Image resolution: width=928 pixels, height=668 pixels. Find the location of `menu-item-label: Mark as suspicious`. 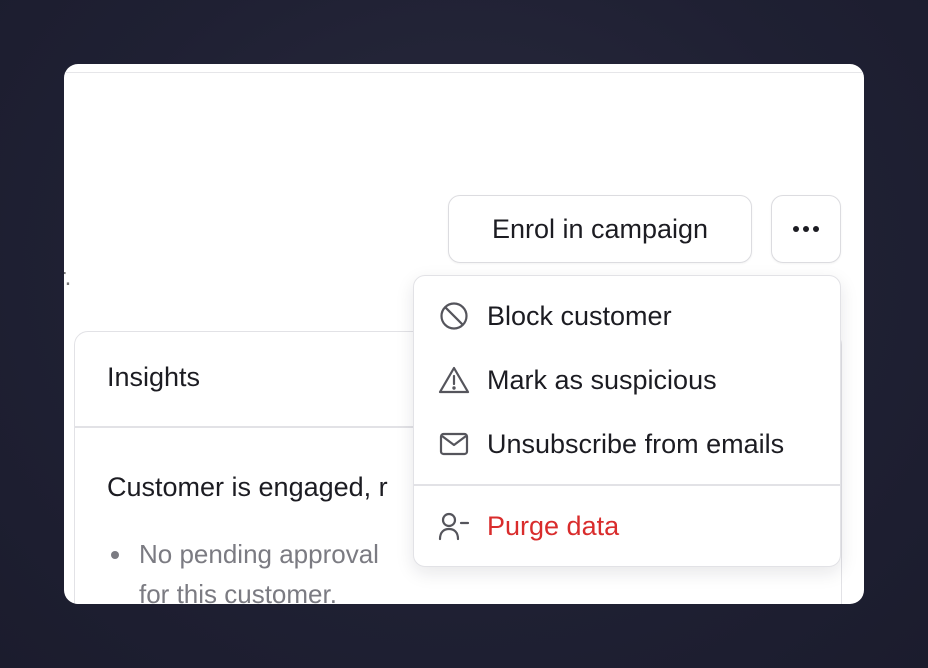

menu-item-label: Mark as suspicious is located at coordinates (602, 379).